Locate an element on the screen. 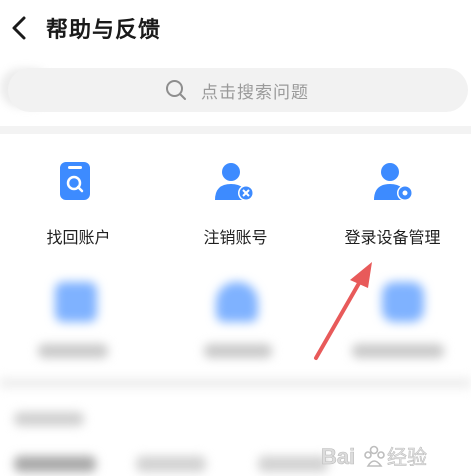 The image size is (471, 476). baidu-jingyan-watermark: Bai 经验 is located at coordinates (374, 457).